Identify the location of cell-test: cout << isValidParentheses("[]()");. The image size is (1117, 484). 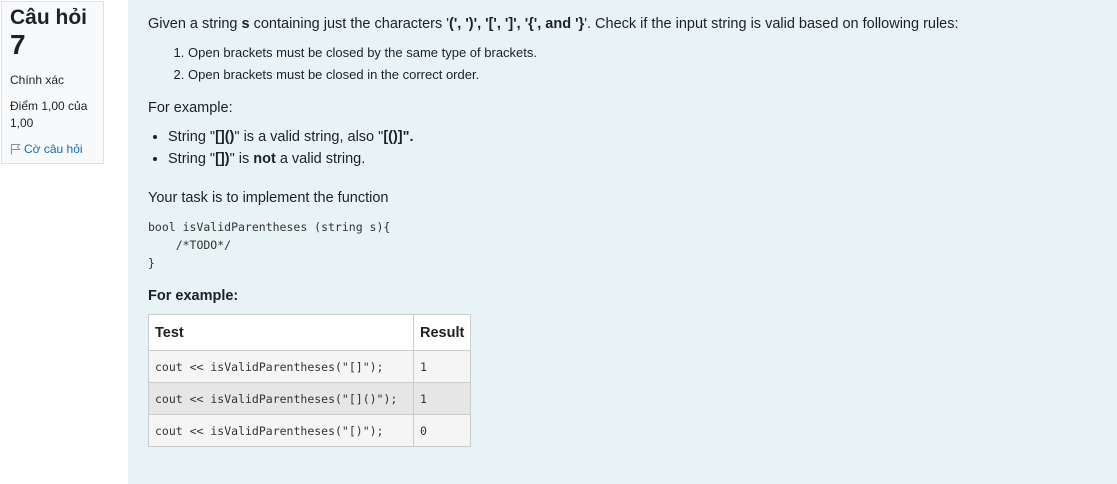
(281, 398).